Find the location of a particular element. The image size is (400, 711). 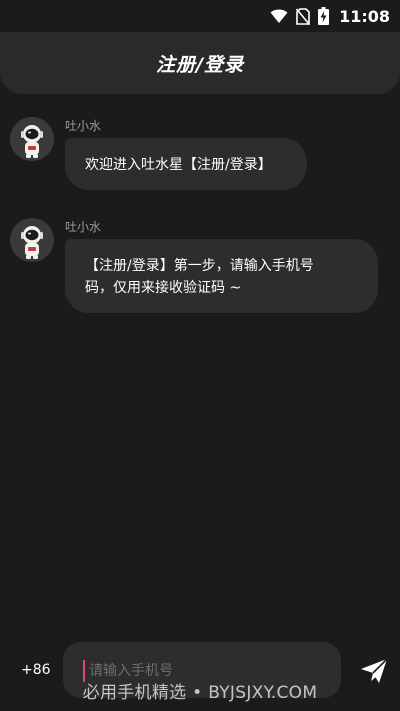

header: 注册/登录 is located at coordinates (200, 63).